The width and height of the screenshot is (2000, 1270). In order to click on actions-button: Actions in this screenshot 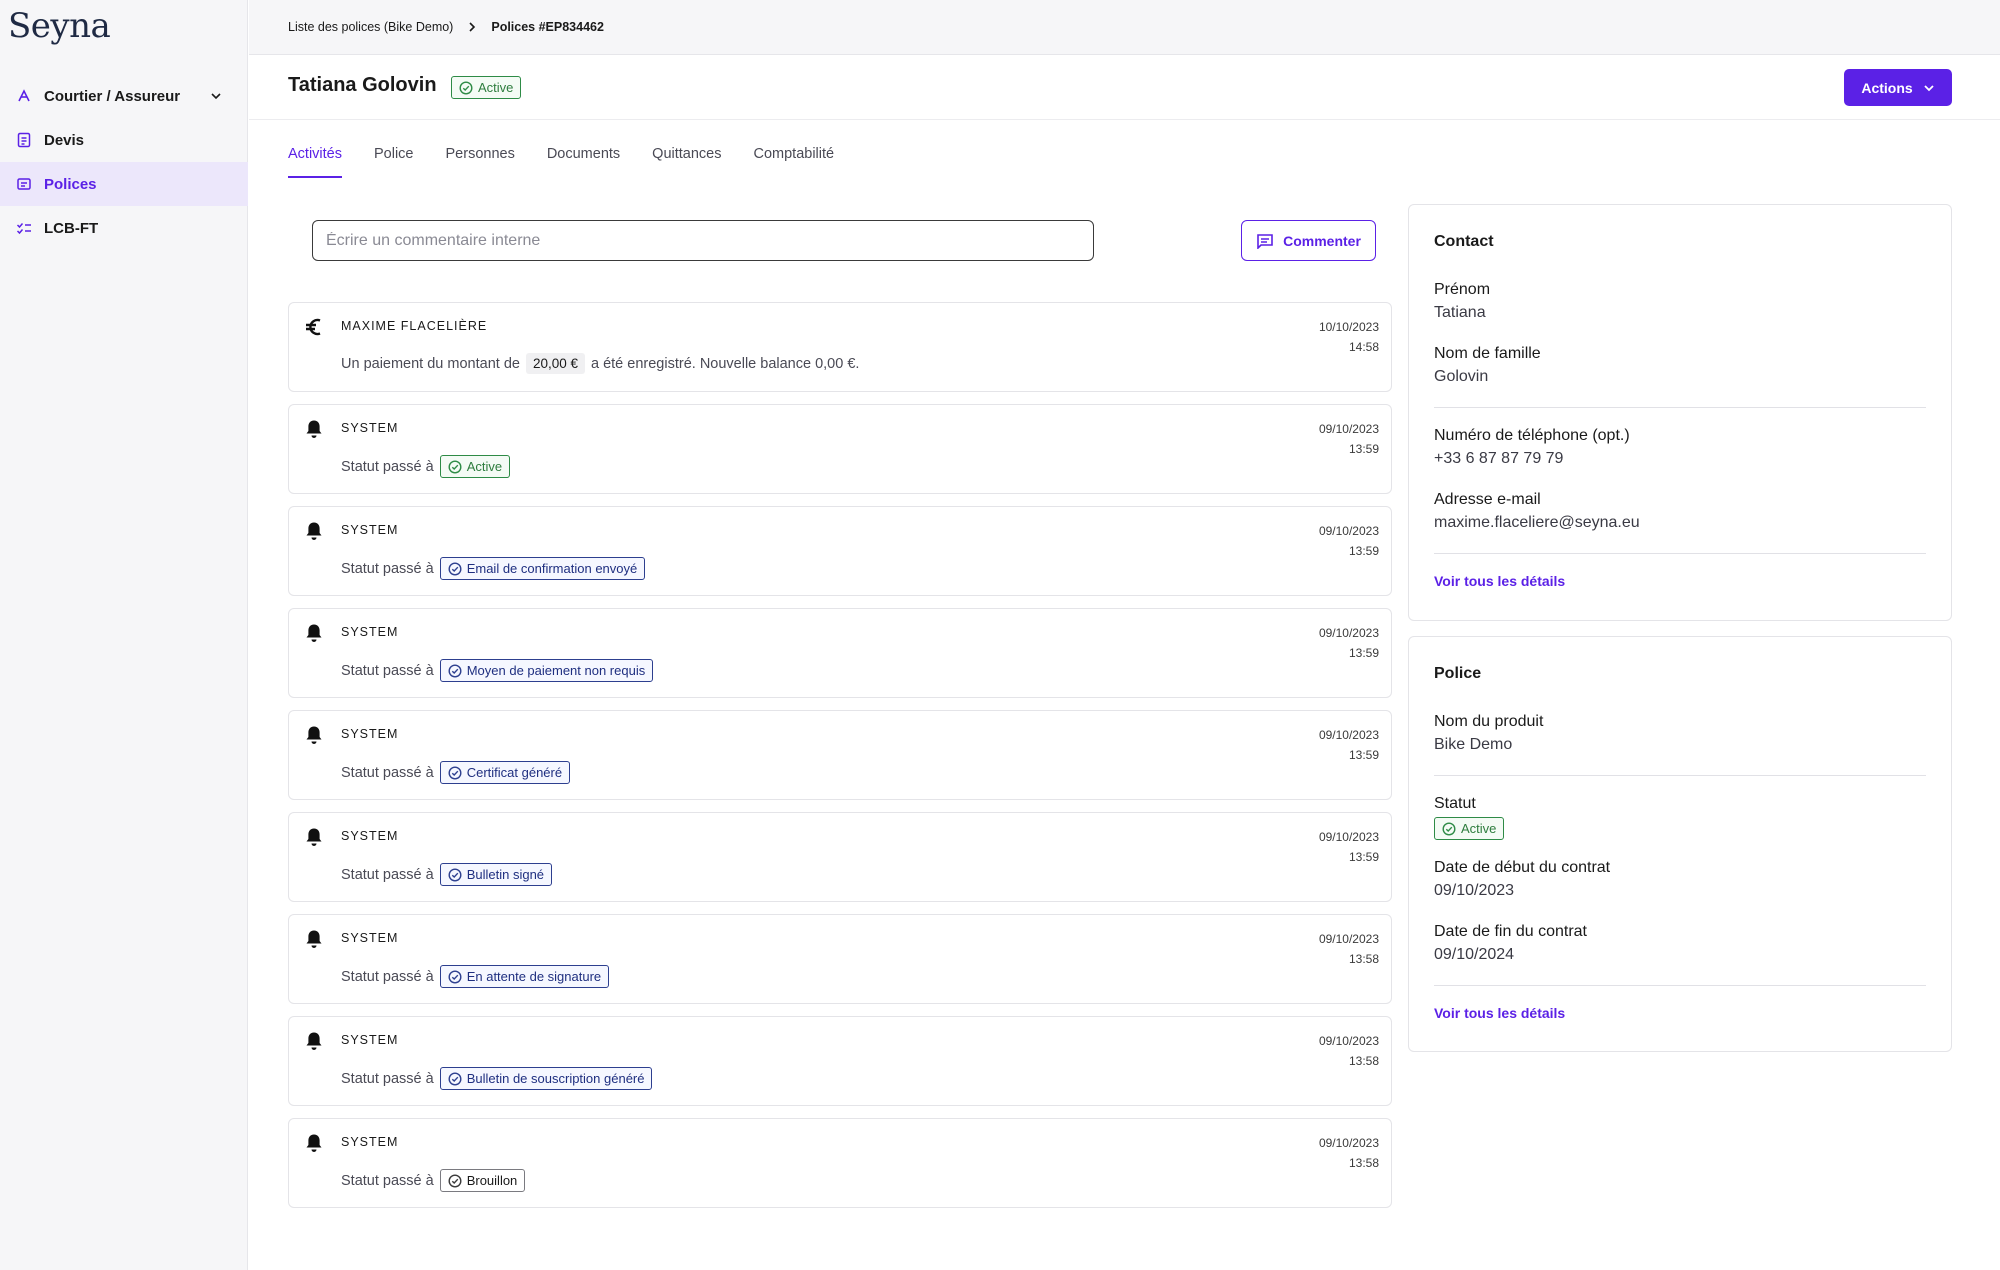, I will do `click(1898, 87)`.